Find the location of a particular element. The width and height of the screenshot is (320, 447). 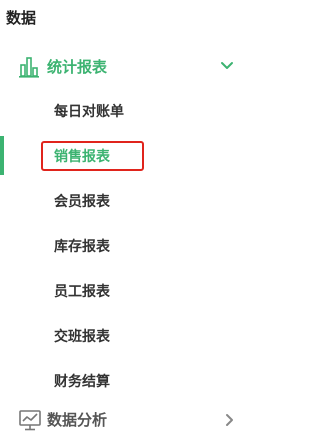

menu-item-label: 财务结算 is located at coordinates (82, 381).